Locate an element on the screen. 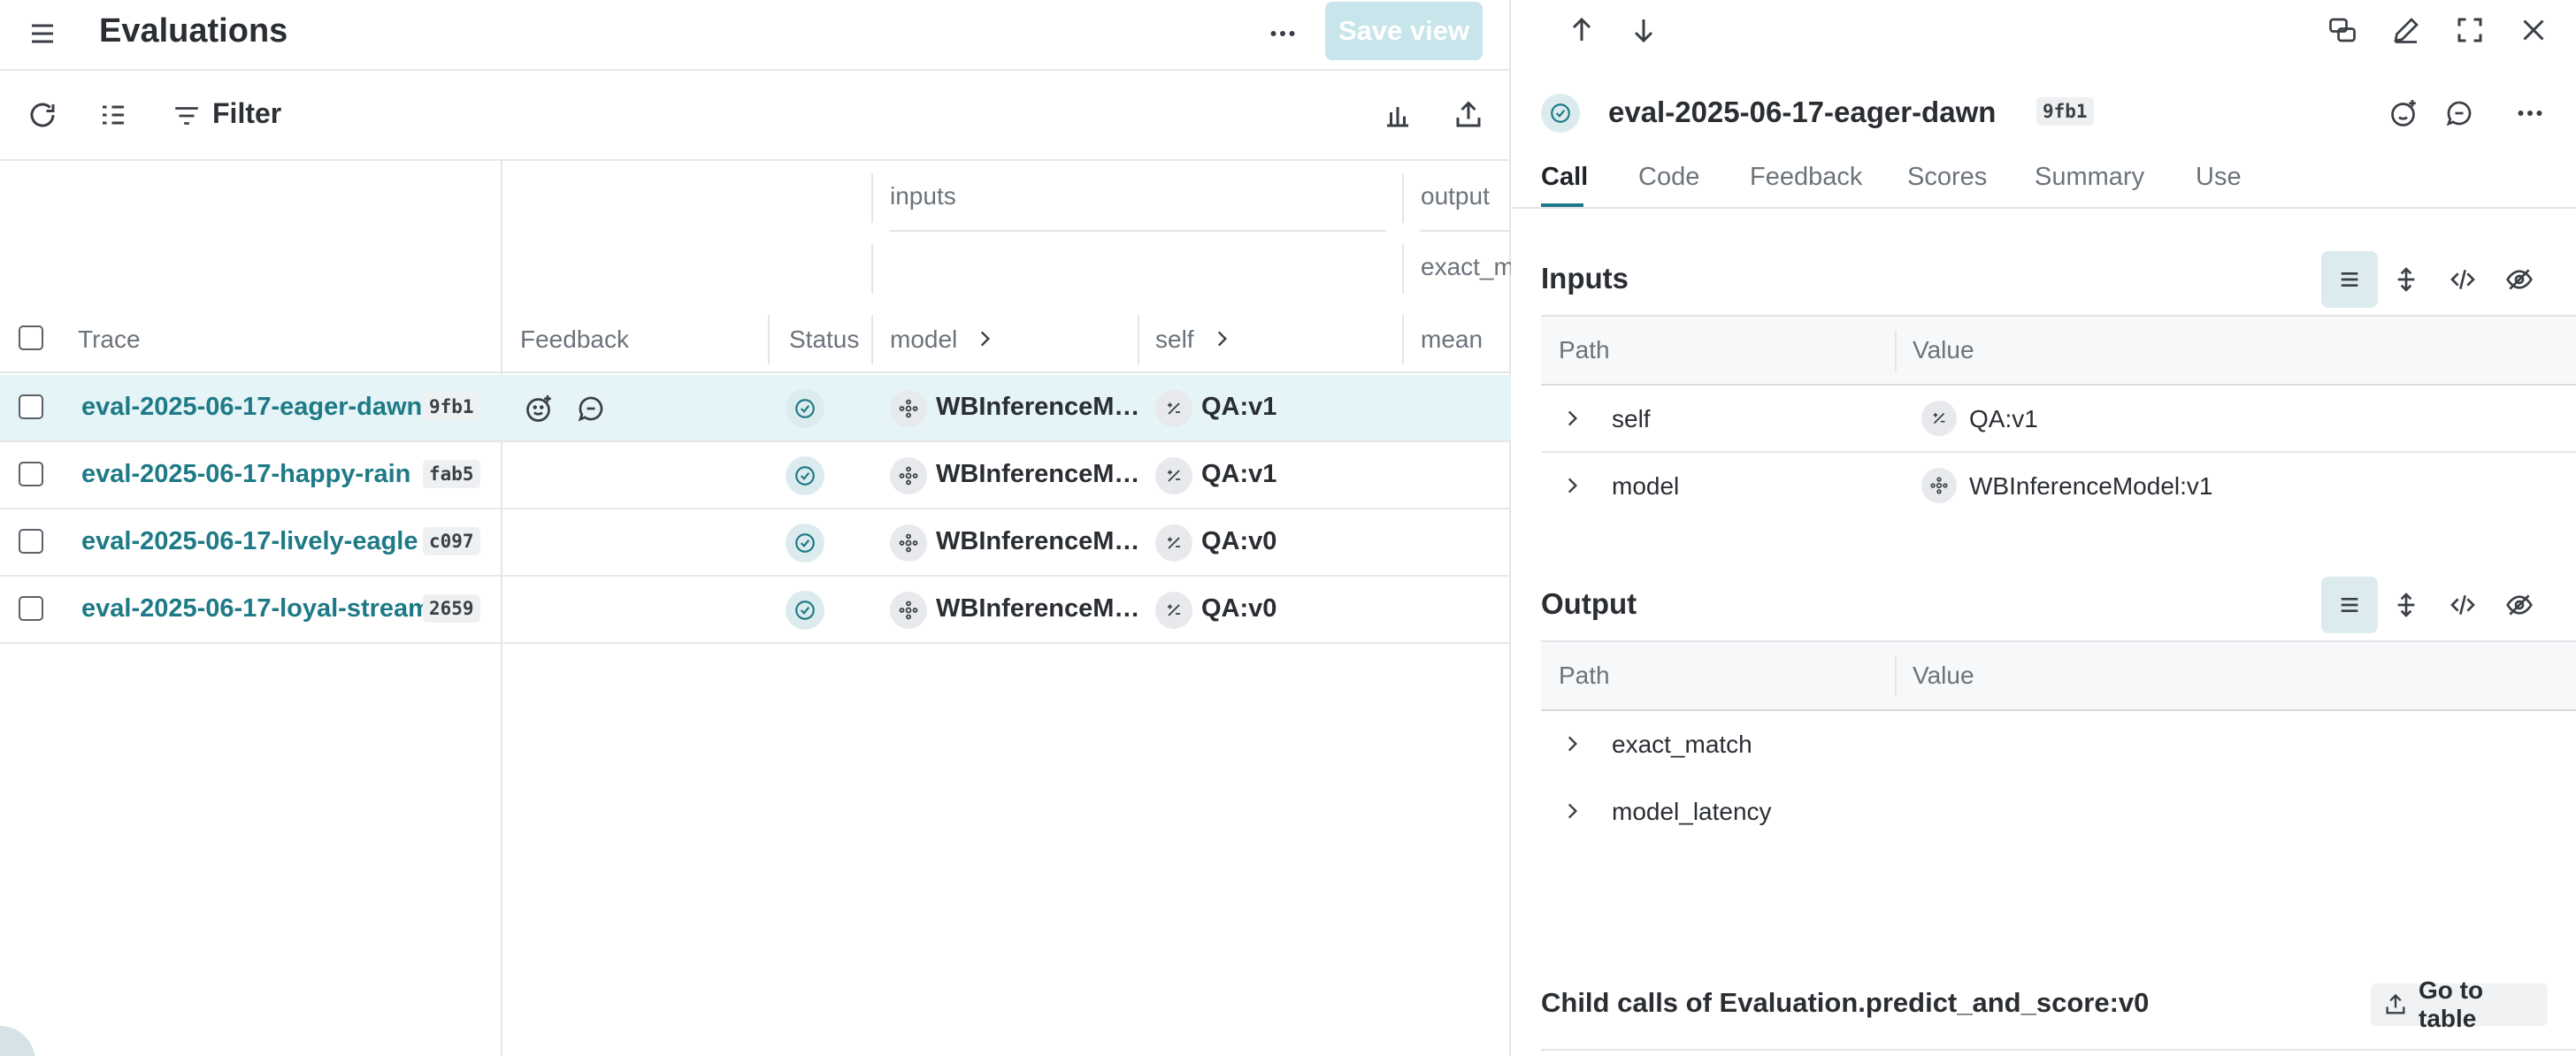 The image size is (2576, 1056). trace-name-link: eval-2025-06-17-loyal-stream is located at coordinates (256, 609).